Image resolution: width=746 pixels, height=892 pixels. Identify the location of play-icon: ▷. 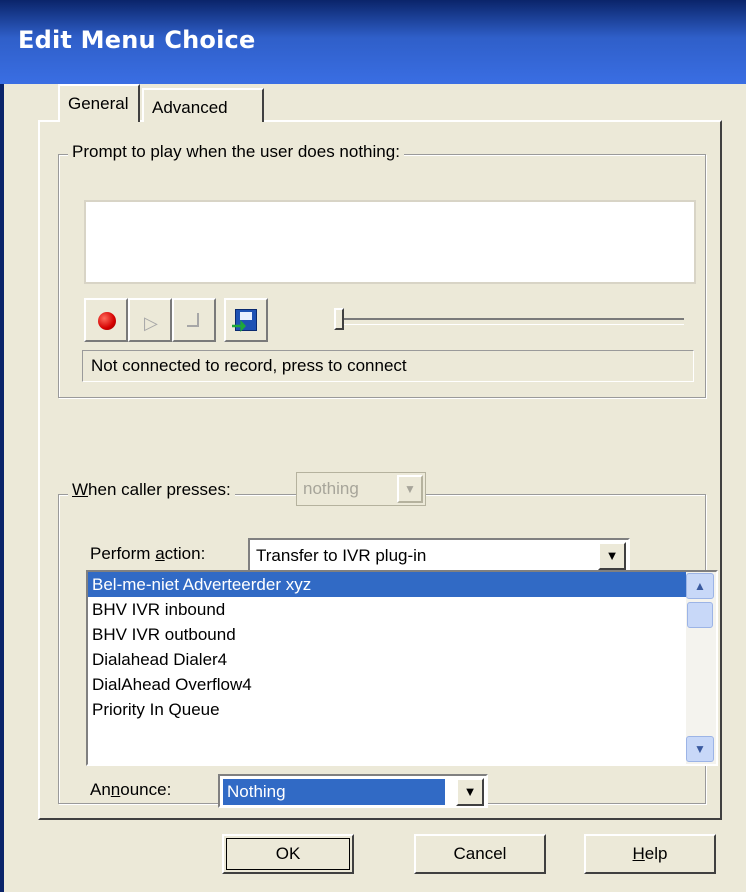
(151, 323).